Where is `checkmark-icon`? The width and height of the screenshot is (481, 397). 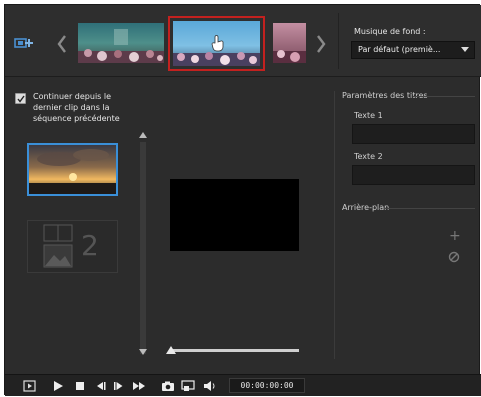 checkmark-icon is located at coordinates (21, 99).